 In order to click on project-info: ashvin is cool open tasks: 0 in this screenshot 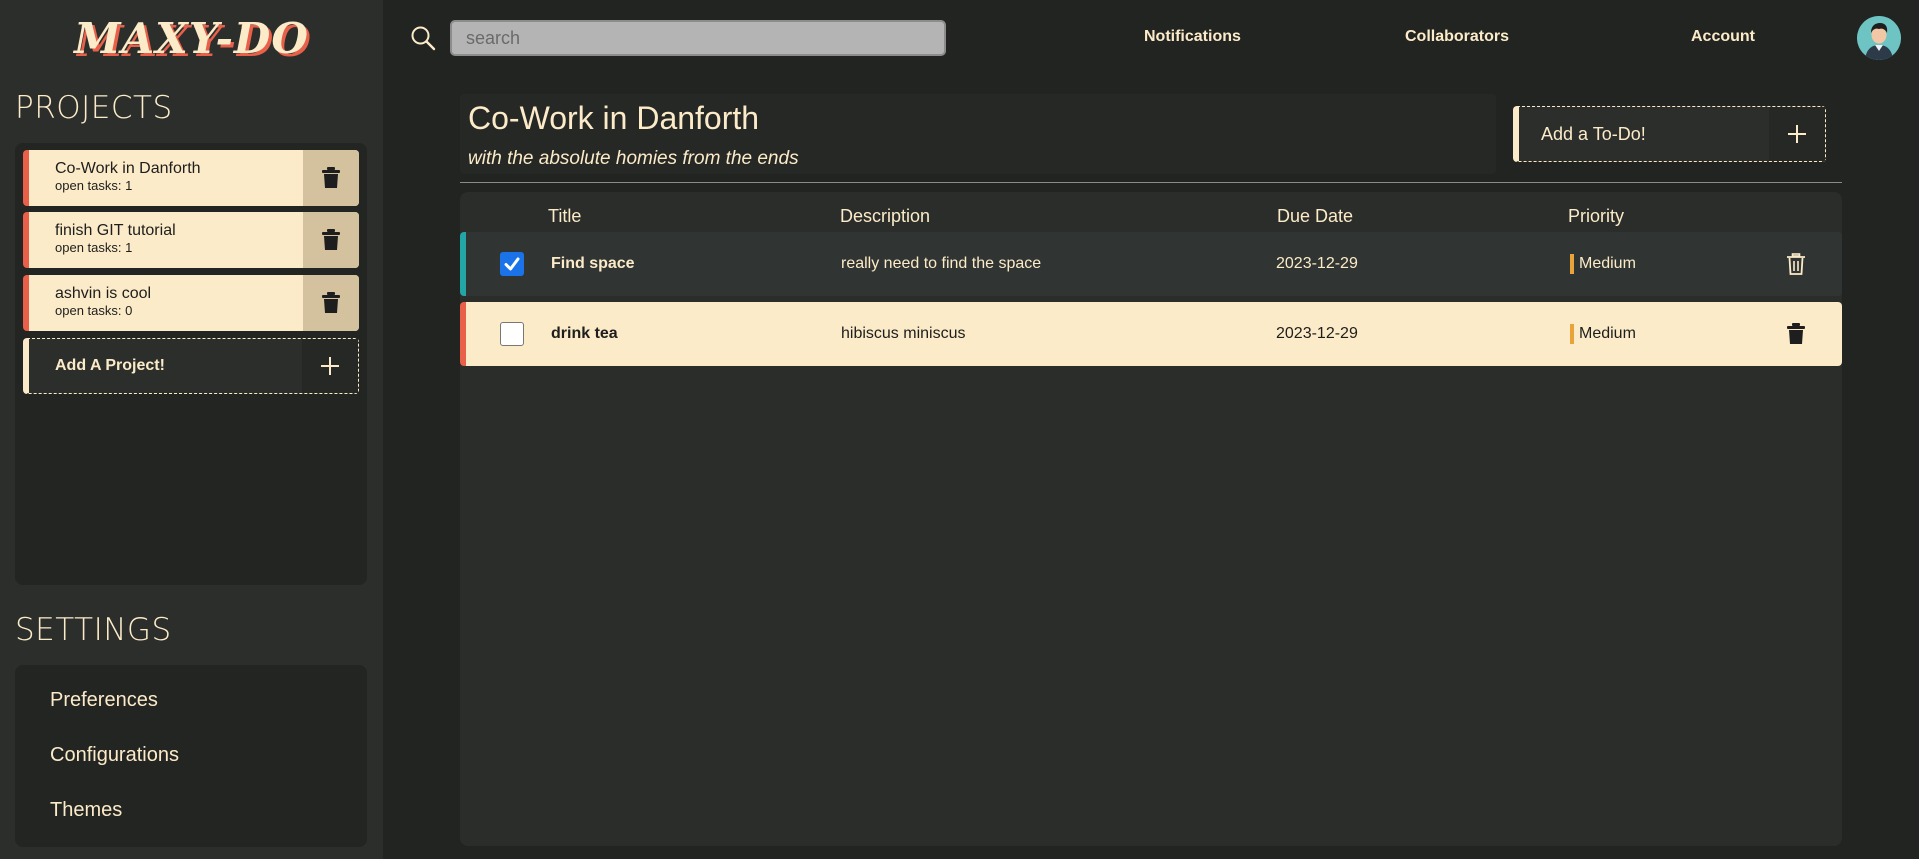, I will do `click(166, 303)`.